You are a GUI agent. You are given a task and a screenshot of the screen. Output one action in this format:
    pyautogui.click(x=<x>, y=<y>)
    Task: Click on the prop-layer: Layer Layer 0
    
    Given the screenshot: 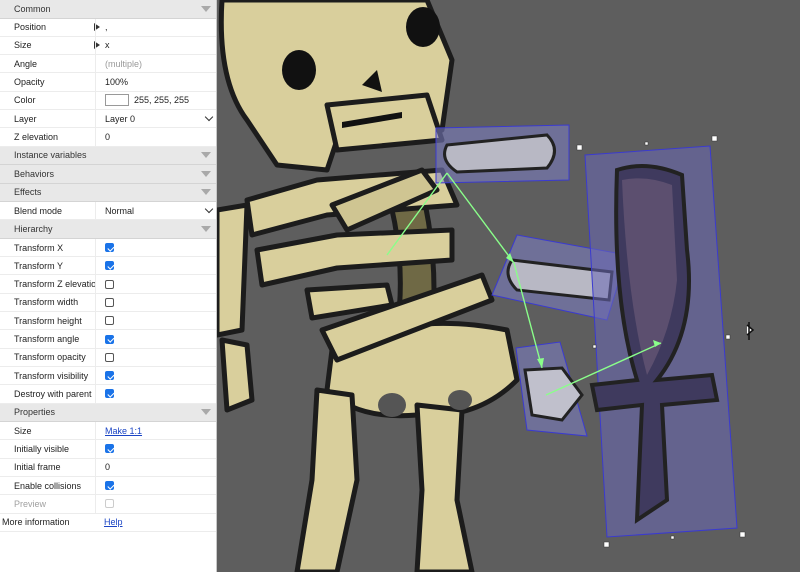 What is the action you would take?
    pyautogui.click(x=108, y=119)
    